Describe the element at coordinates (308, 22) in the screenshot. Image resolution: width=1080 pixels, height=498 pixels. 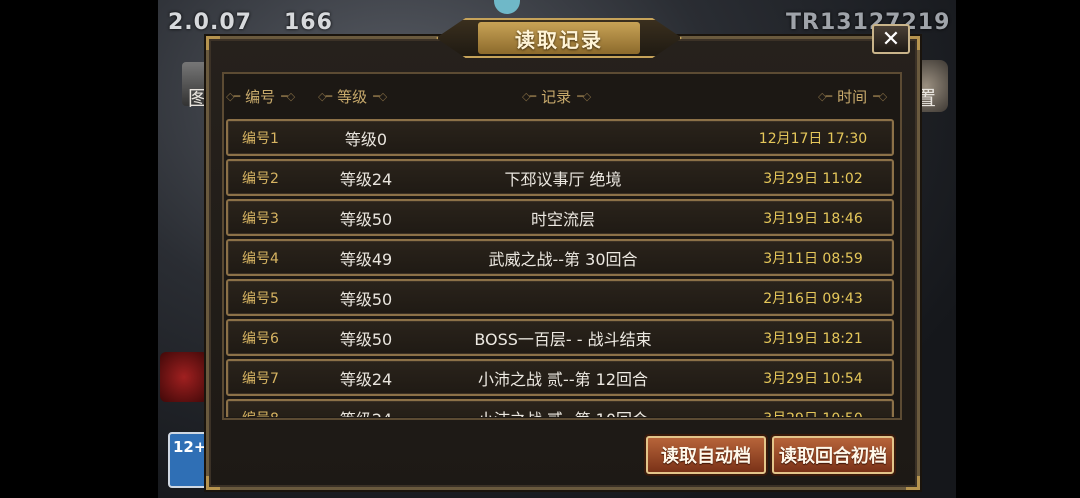
I see `count-label: 166` at that location.